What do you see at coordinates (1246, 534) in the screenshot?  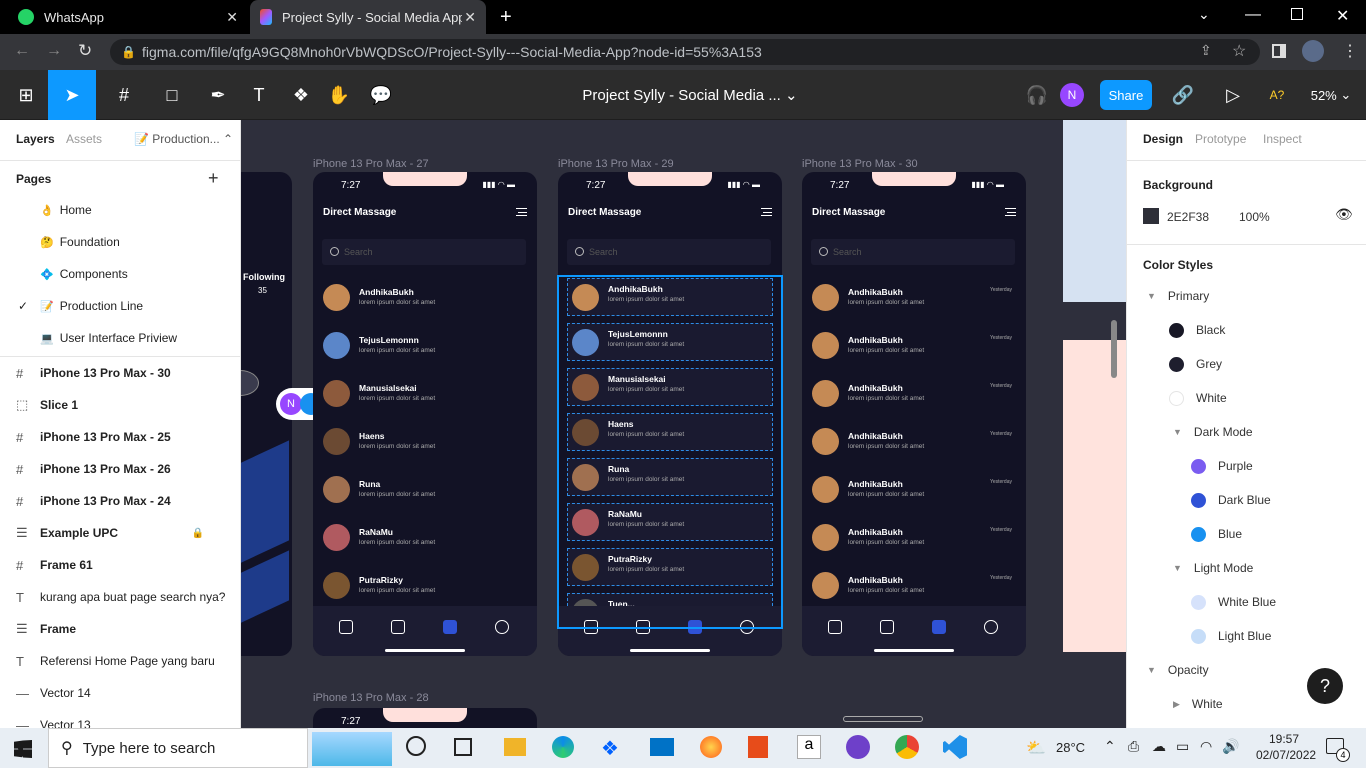 I see `style-blue: Blue` at bounding box center [1246, 534].